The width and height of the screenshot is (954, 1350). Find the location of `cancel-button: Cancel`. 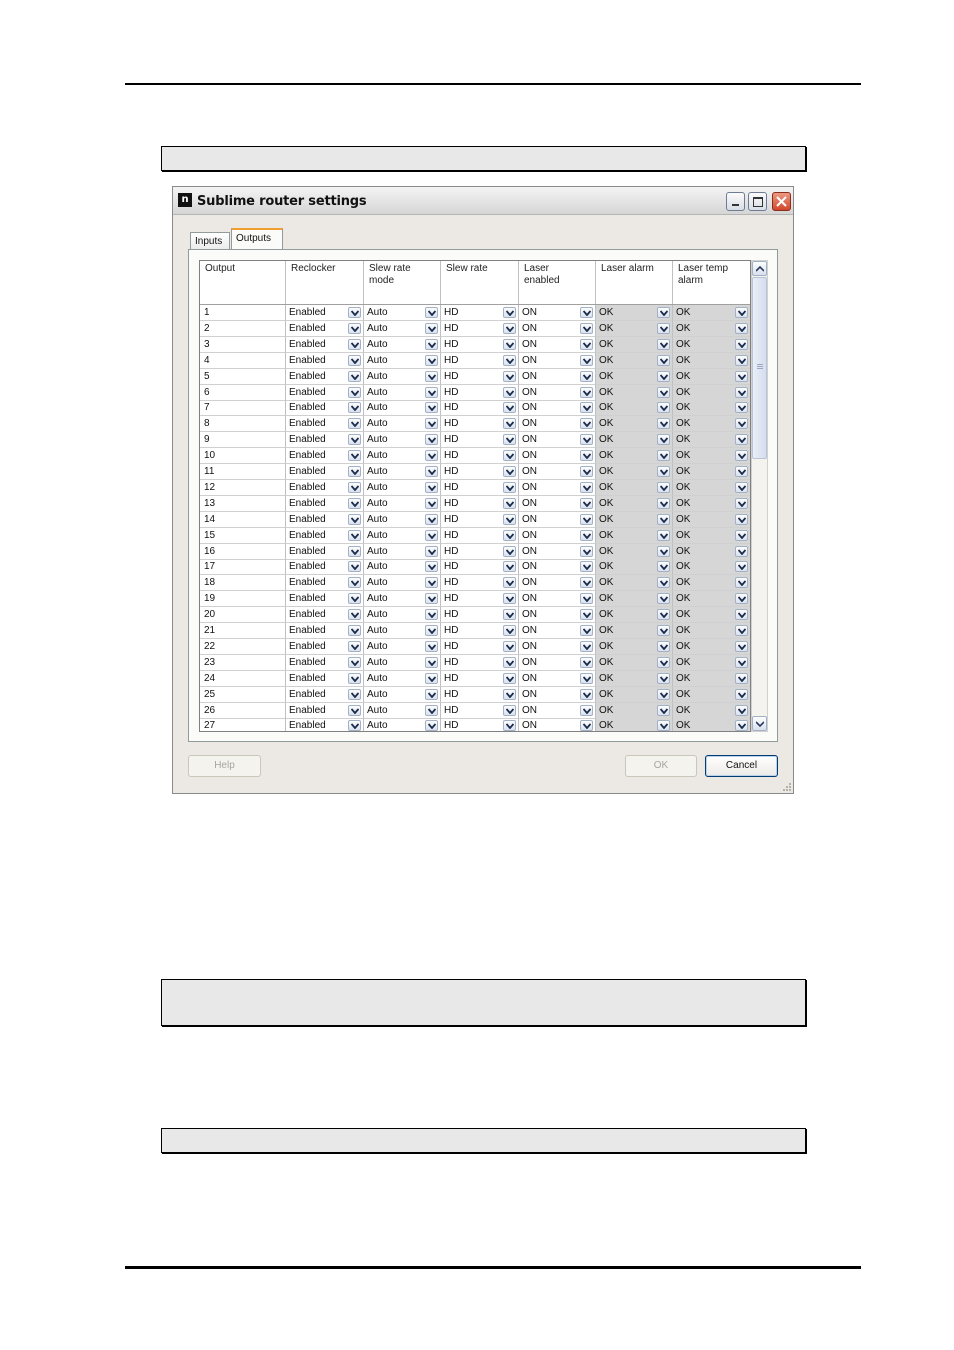

cancel-button: Cancel is located at coordinates (741, 766).